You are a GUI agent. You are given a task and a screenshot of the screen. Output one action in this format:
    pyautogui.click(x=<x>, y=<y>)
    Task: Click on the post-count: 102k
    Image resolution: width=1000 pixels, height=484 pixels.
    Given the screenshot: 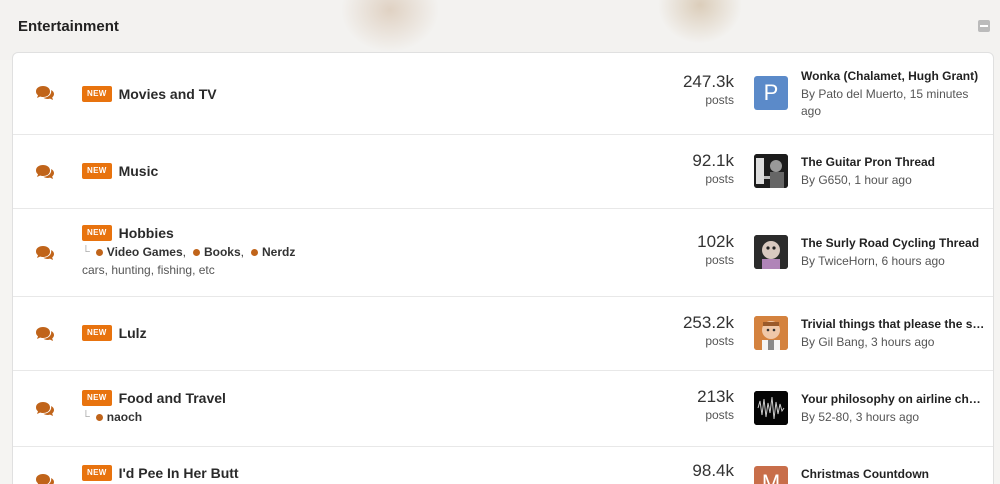 What is the action you would take?
    pyautogui.click(x=715, y=241)
    